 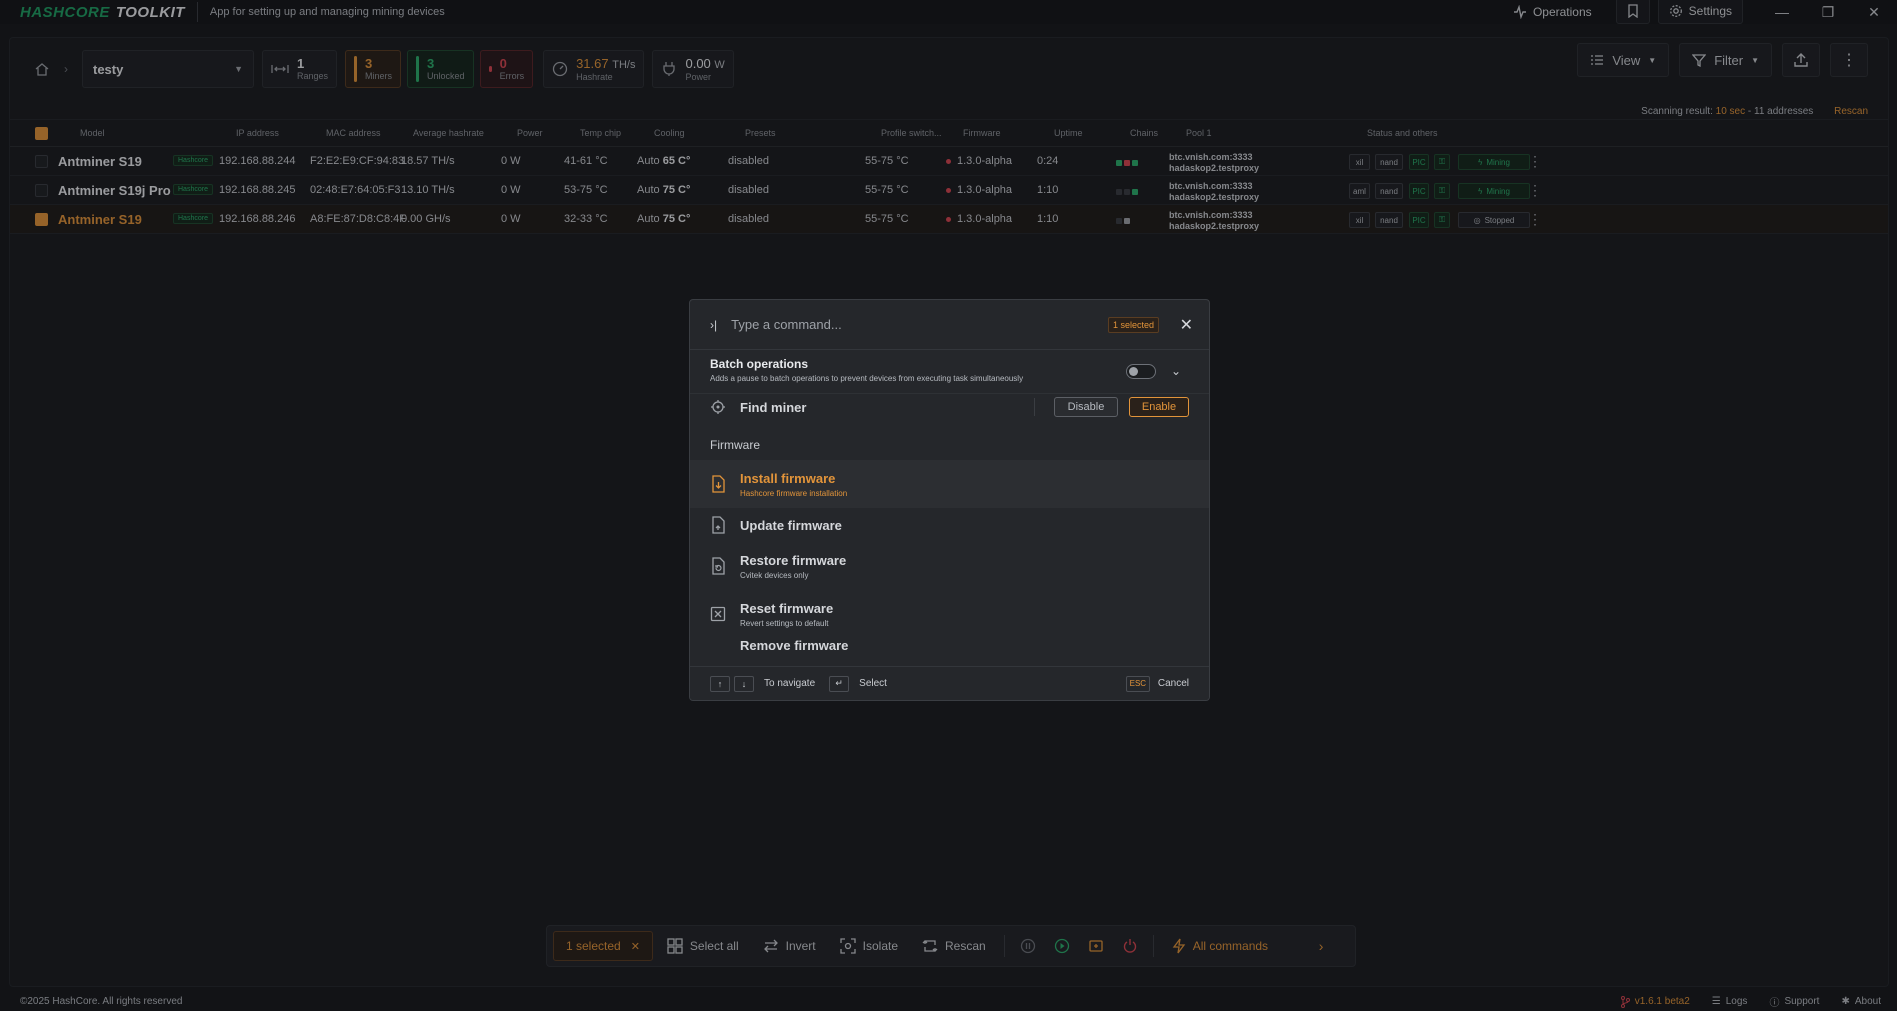 I want to click on file-update-icon, so click(x=718, y=525).